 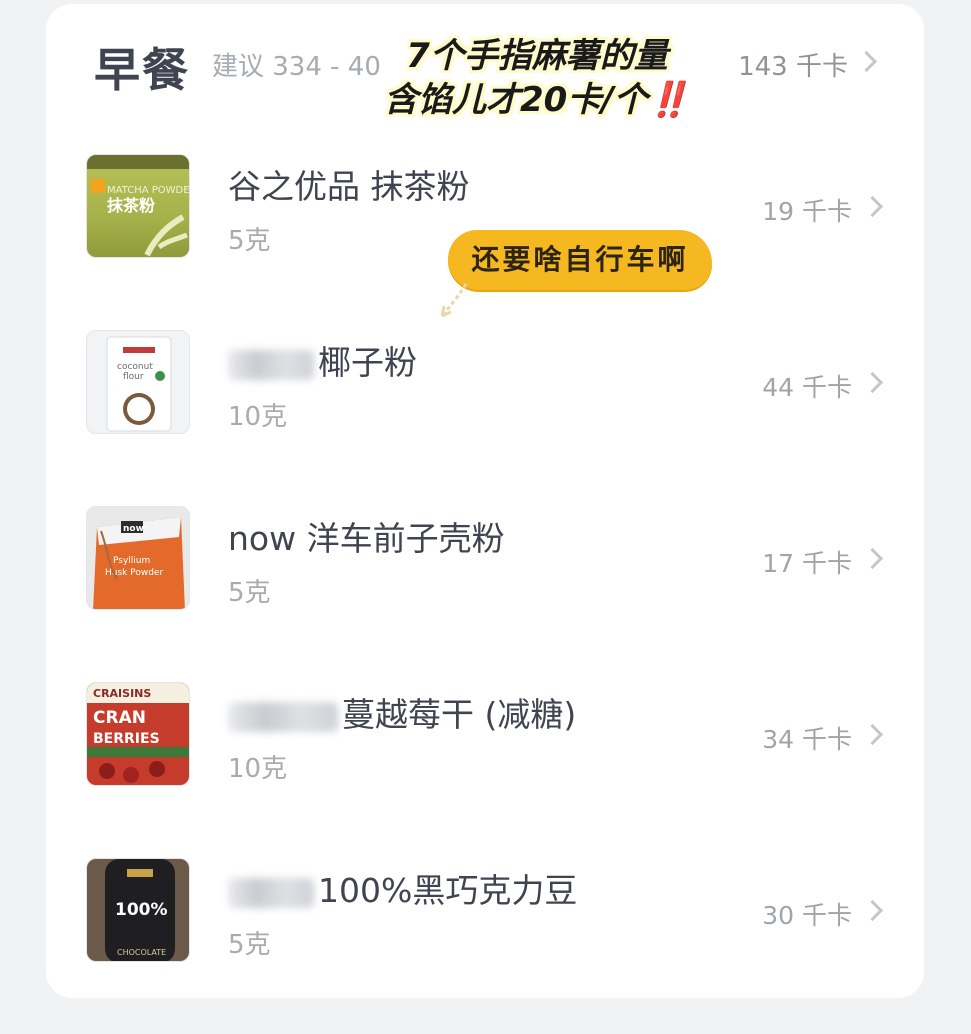 What do you see at coordinates (454, 300) in the screenshot?
I see `sticker-pointer-icon` at bounding box center [454, 300].